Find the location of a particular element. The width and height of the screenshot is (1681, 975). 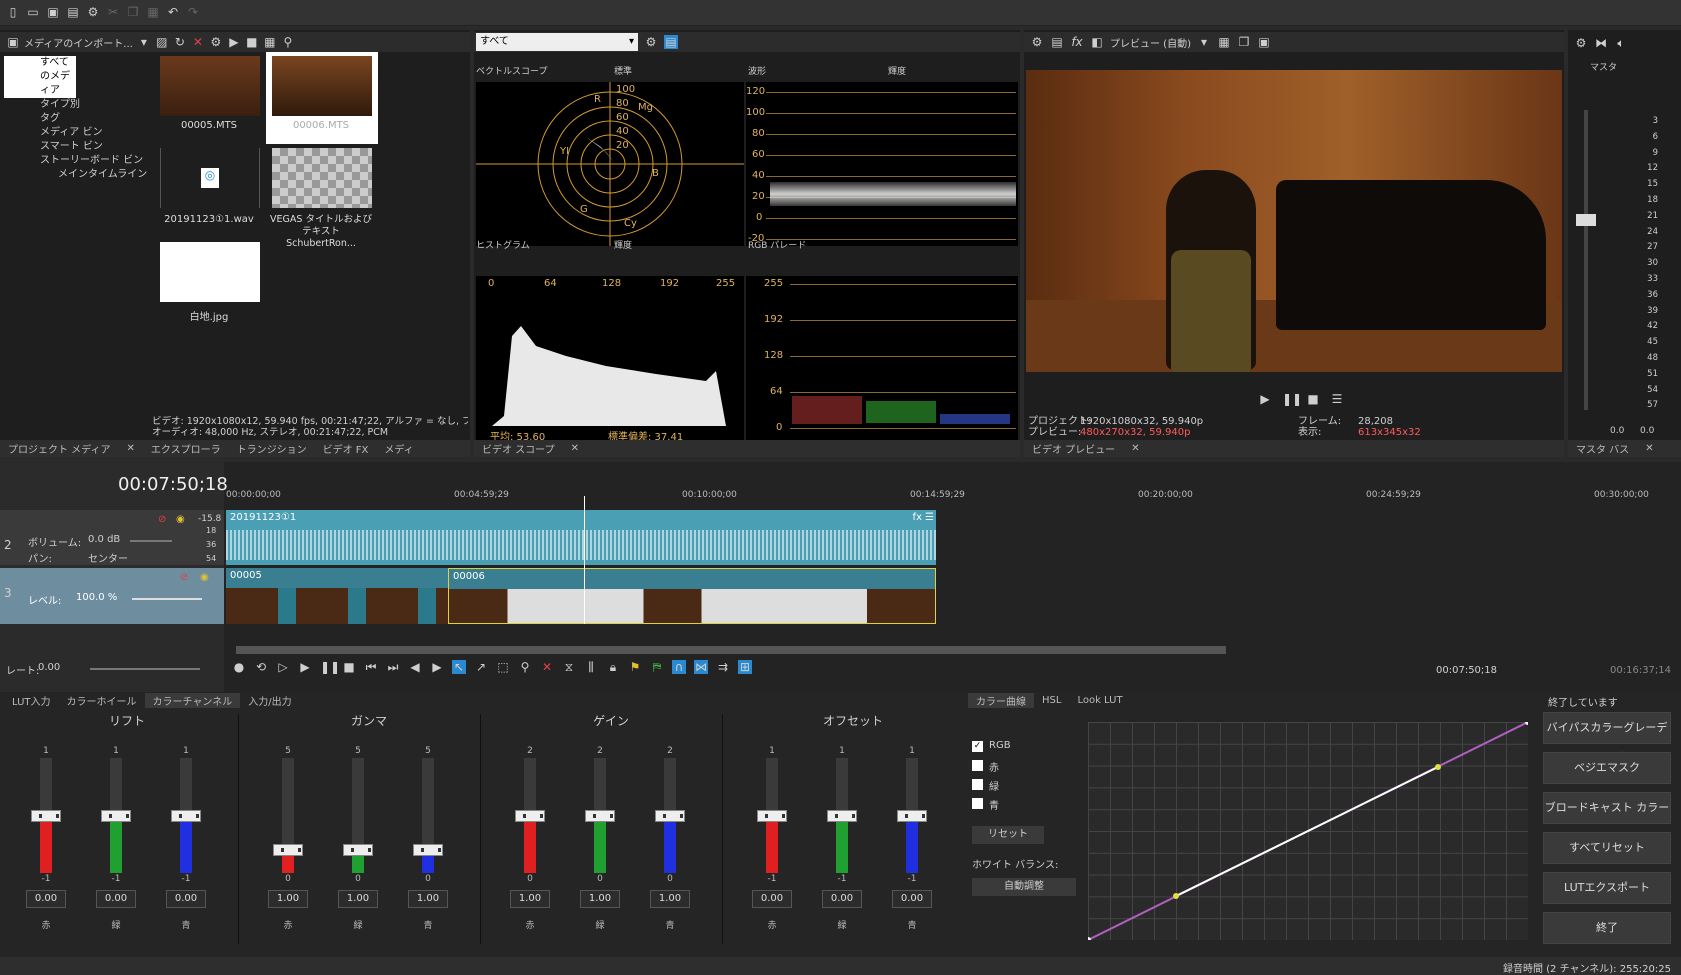

go-start-icon: ⏮ is located at coordinates (371, 667).